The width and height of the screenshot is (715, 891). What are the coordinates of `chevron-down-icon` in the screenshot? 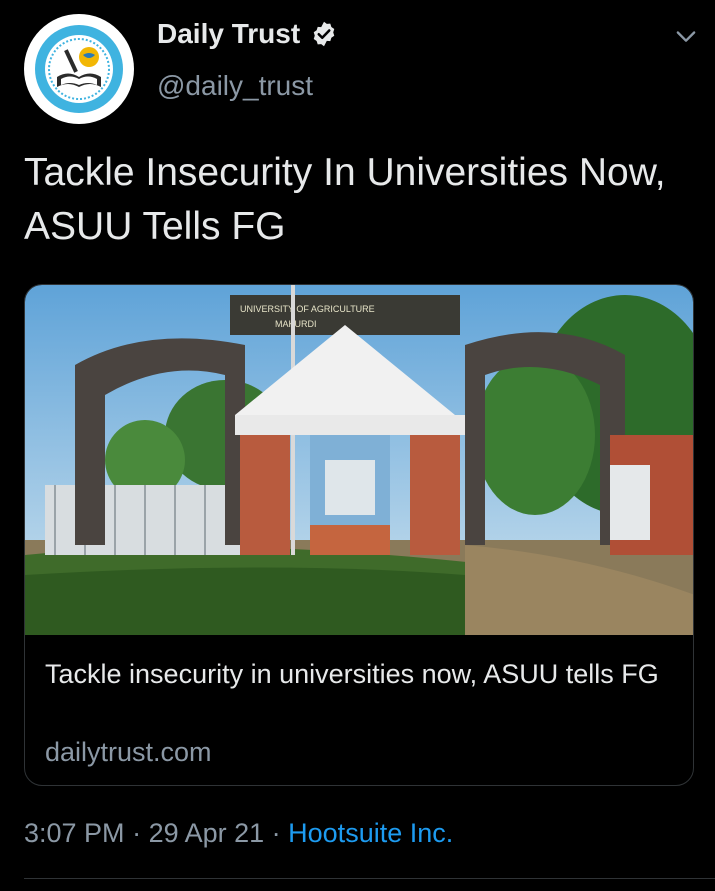 It's located at (686, 36).